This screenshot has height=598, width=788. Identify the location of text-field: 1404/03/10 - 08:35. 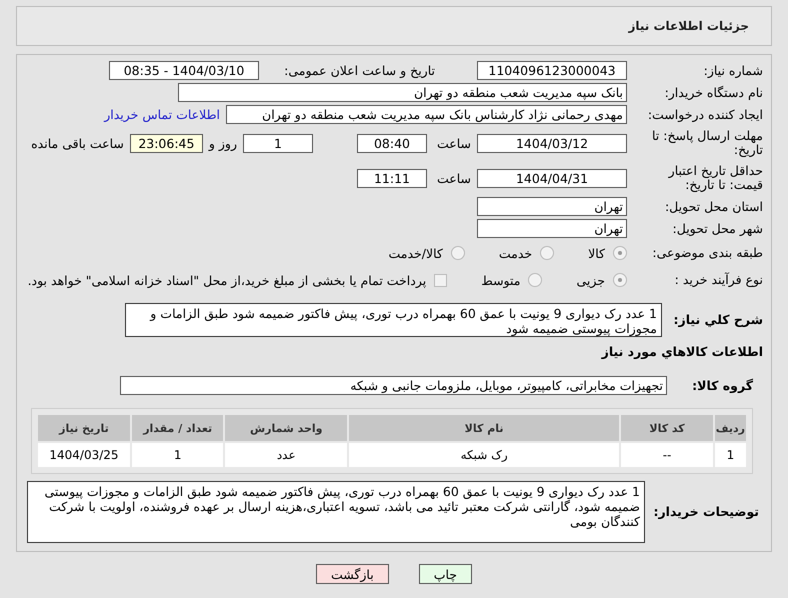
(184, 70).